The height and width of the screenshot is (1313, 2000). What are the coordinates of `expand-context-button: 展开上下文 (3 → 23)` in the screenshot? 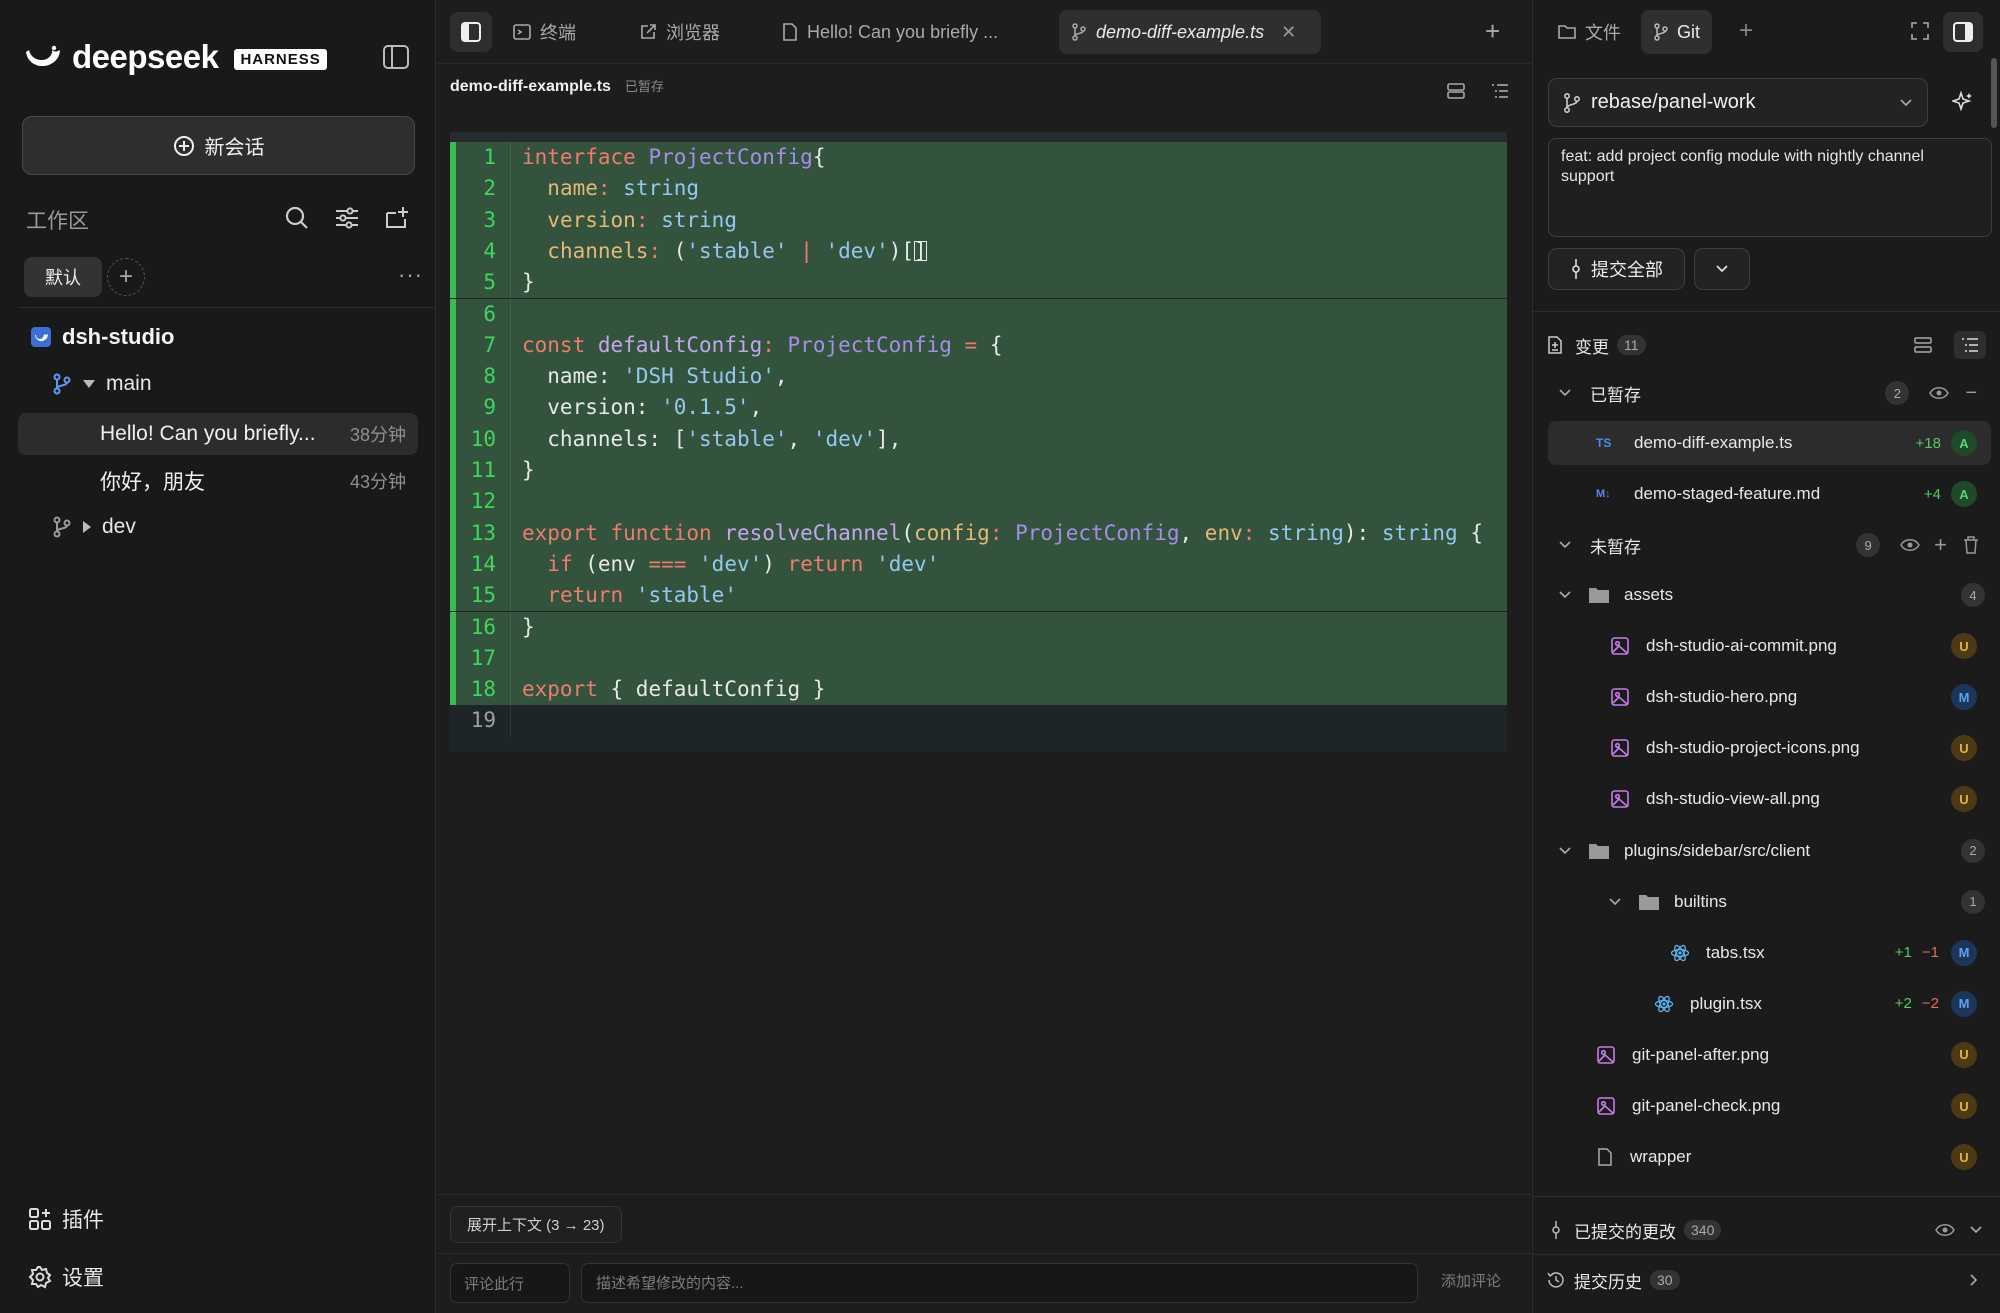 It's located at (536, 1224).